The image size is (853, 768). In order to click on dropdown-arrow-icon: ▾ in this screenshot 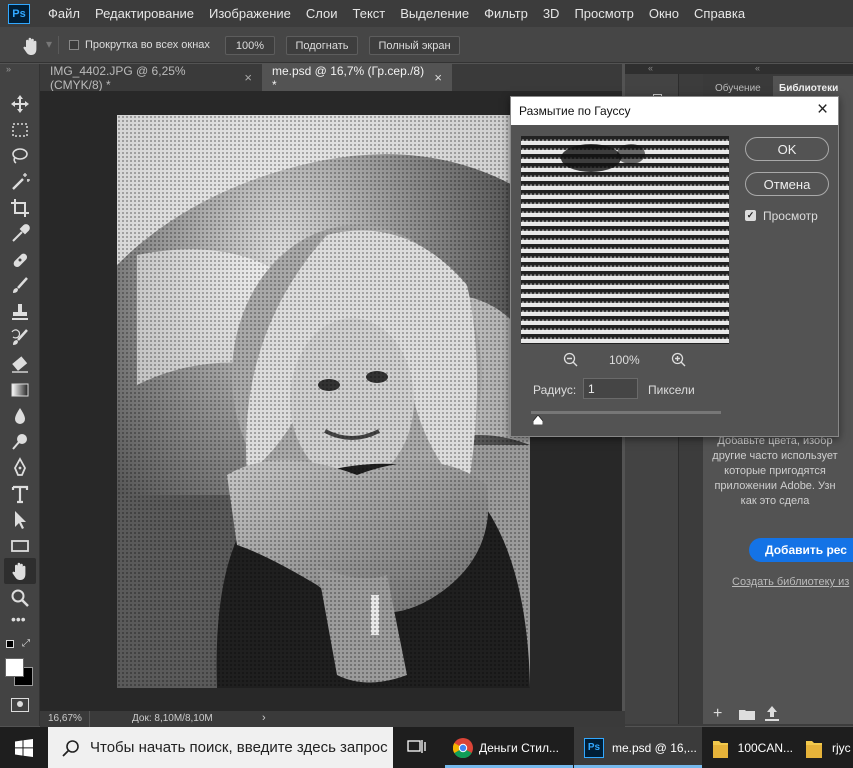, I will do `click(49, 44)`.